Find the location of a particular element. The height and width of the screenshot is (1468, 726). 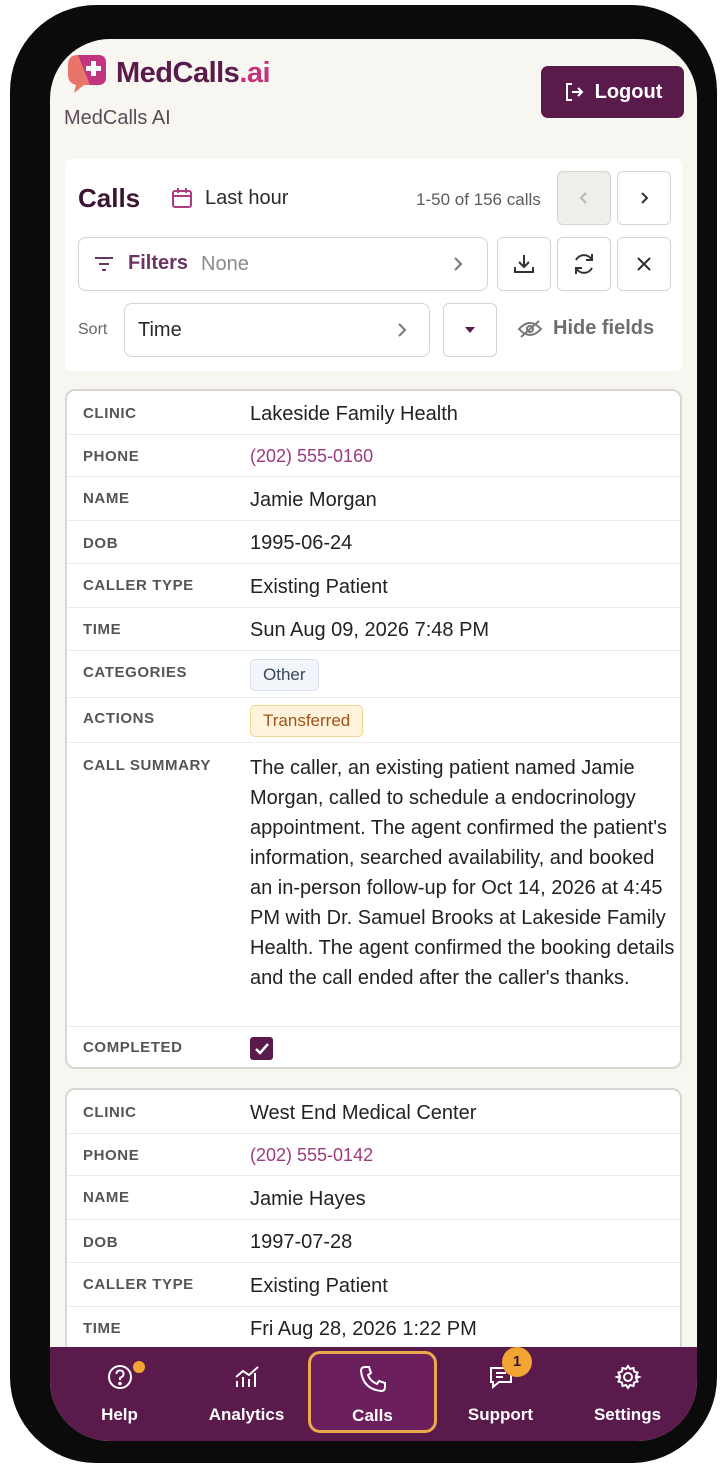

close-icon is located at coordinates (644, 264).